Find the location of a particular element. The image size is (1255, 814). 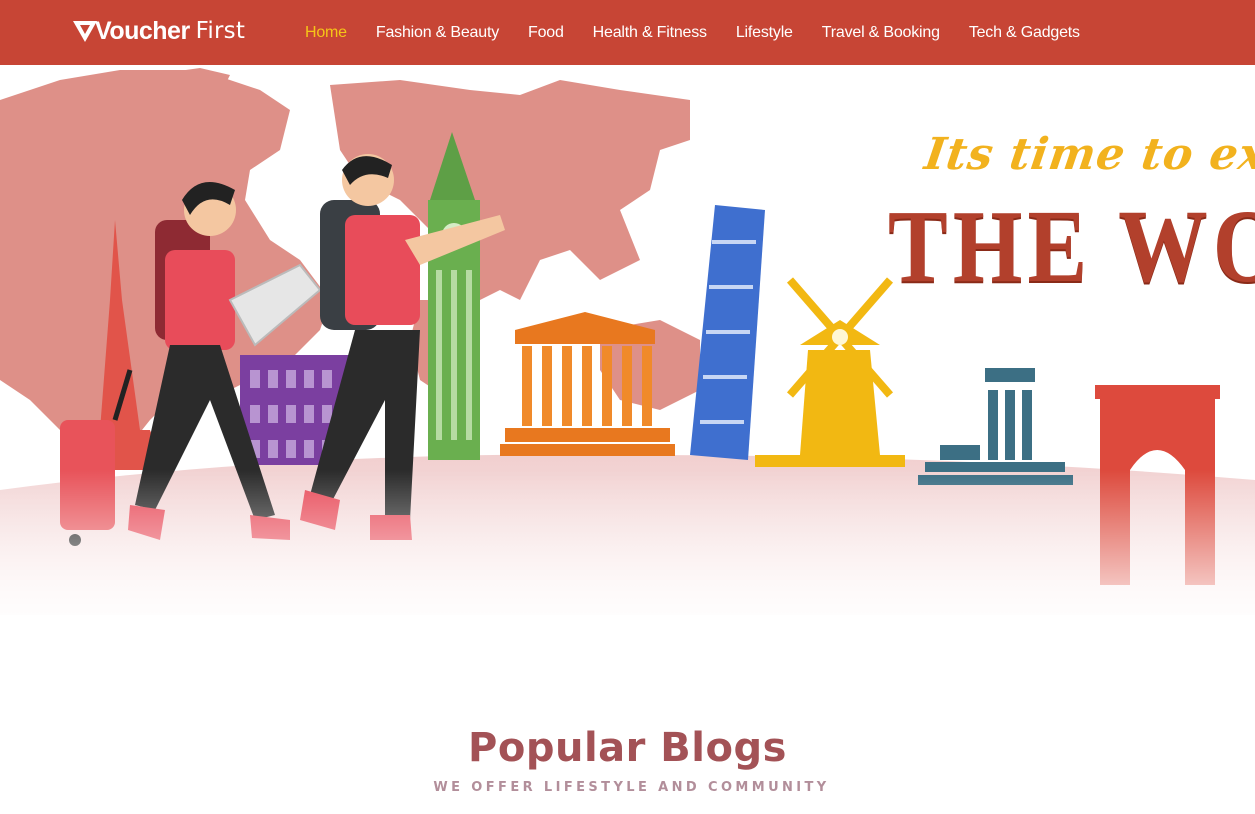

hero-tagline: Its time to exp is located at coordinates (1088, 154).